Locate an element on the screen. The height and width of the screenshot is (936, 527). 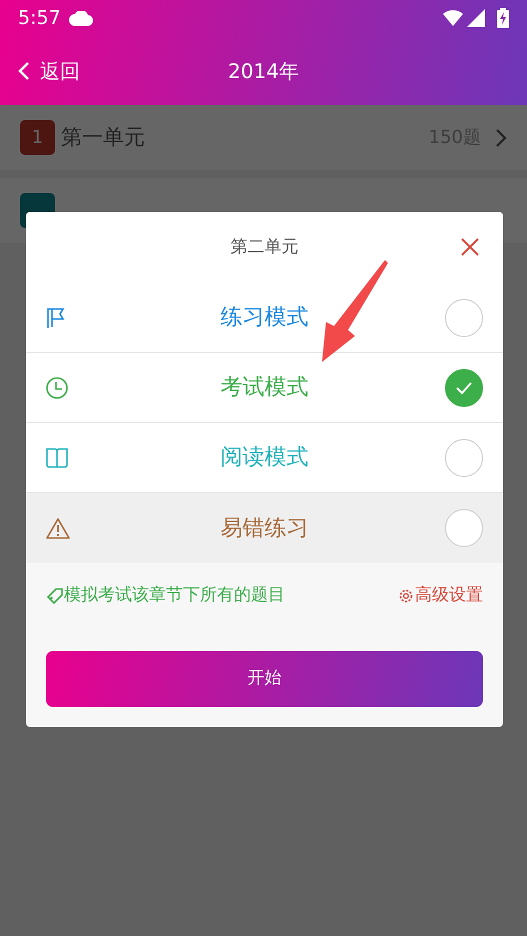
mode-label: 阅读模式 is located at coordinates (264, 457).